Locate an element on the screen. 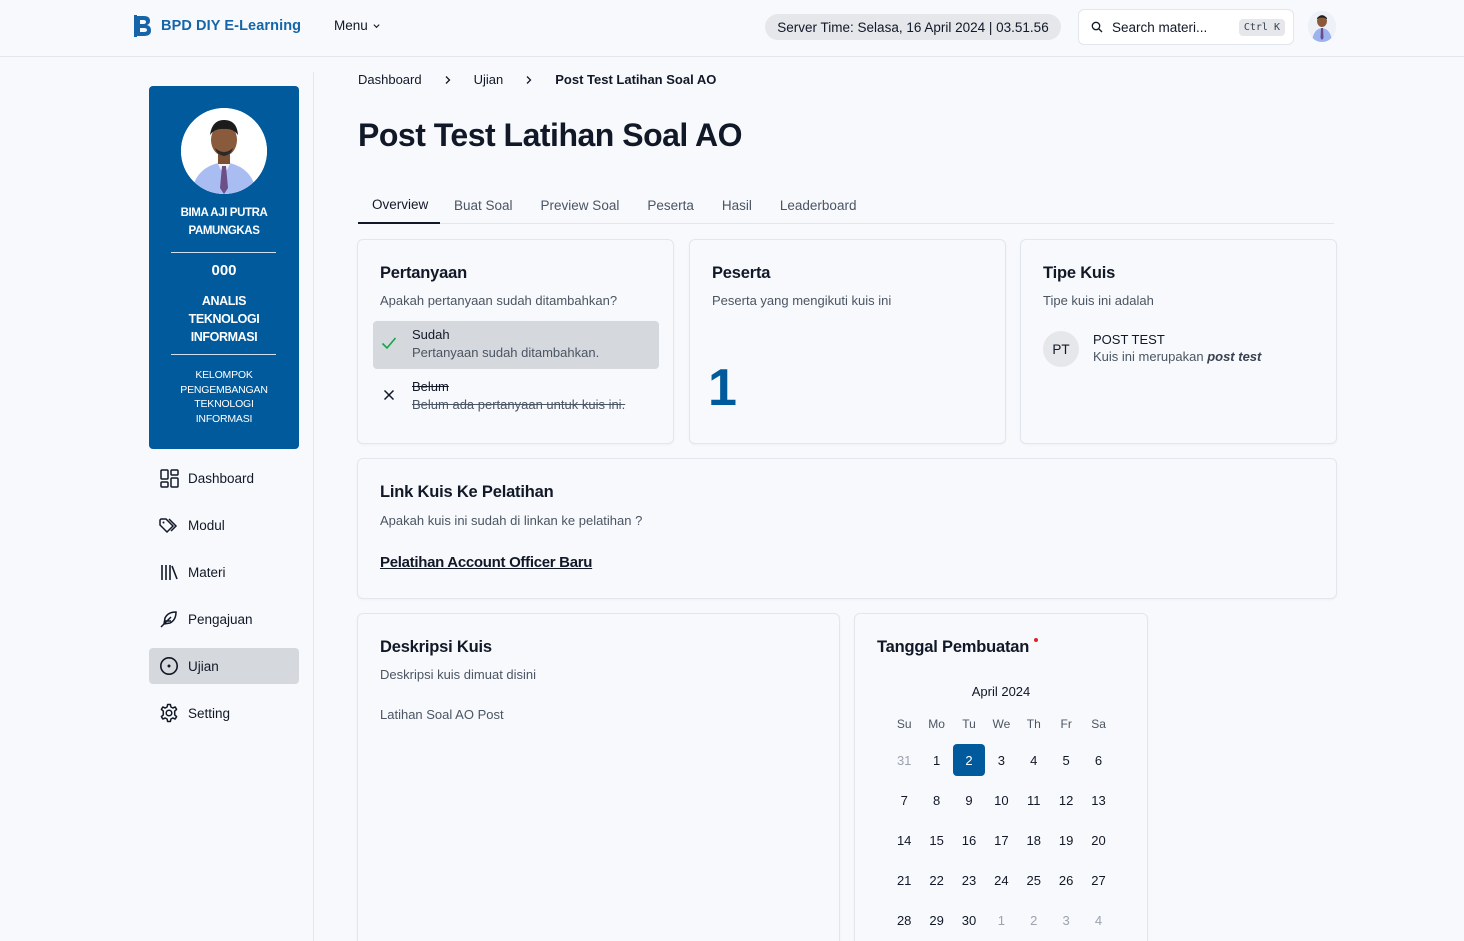 The width and height of the screenshot is (1464, 941). calendar-weekday: We is located at coordinates (1001, 724).